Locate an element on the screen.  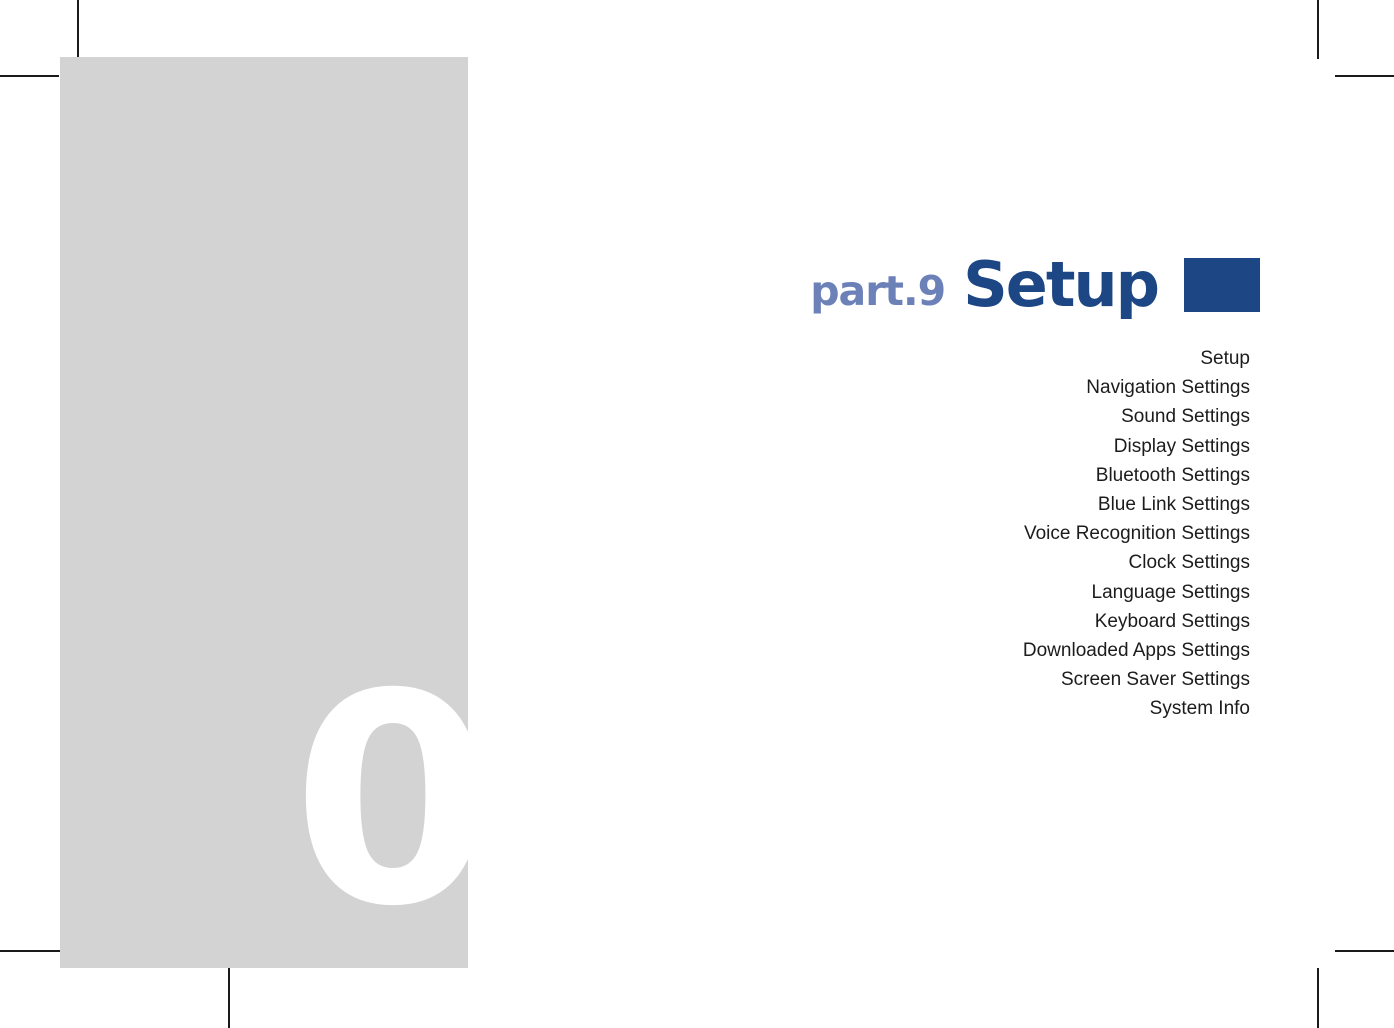
list-item: Sound Settings is located at coordinates (975, 416).